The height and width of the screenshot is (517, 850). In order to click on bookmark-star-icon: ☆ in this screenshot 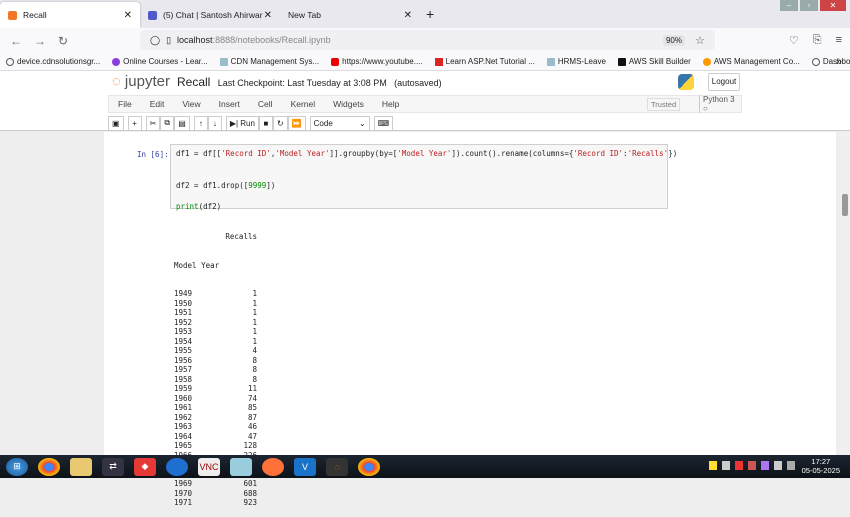, I will do `click(700, 40)`.